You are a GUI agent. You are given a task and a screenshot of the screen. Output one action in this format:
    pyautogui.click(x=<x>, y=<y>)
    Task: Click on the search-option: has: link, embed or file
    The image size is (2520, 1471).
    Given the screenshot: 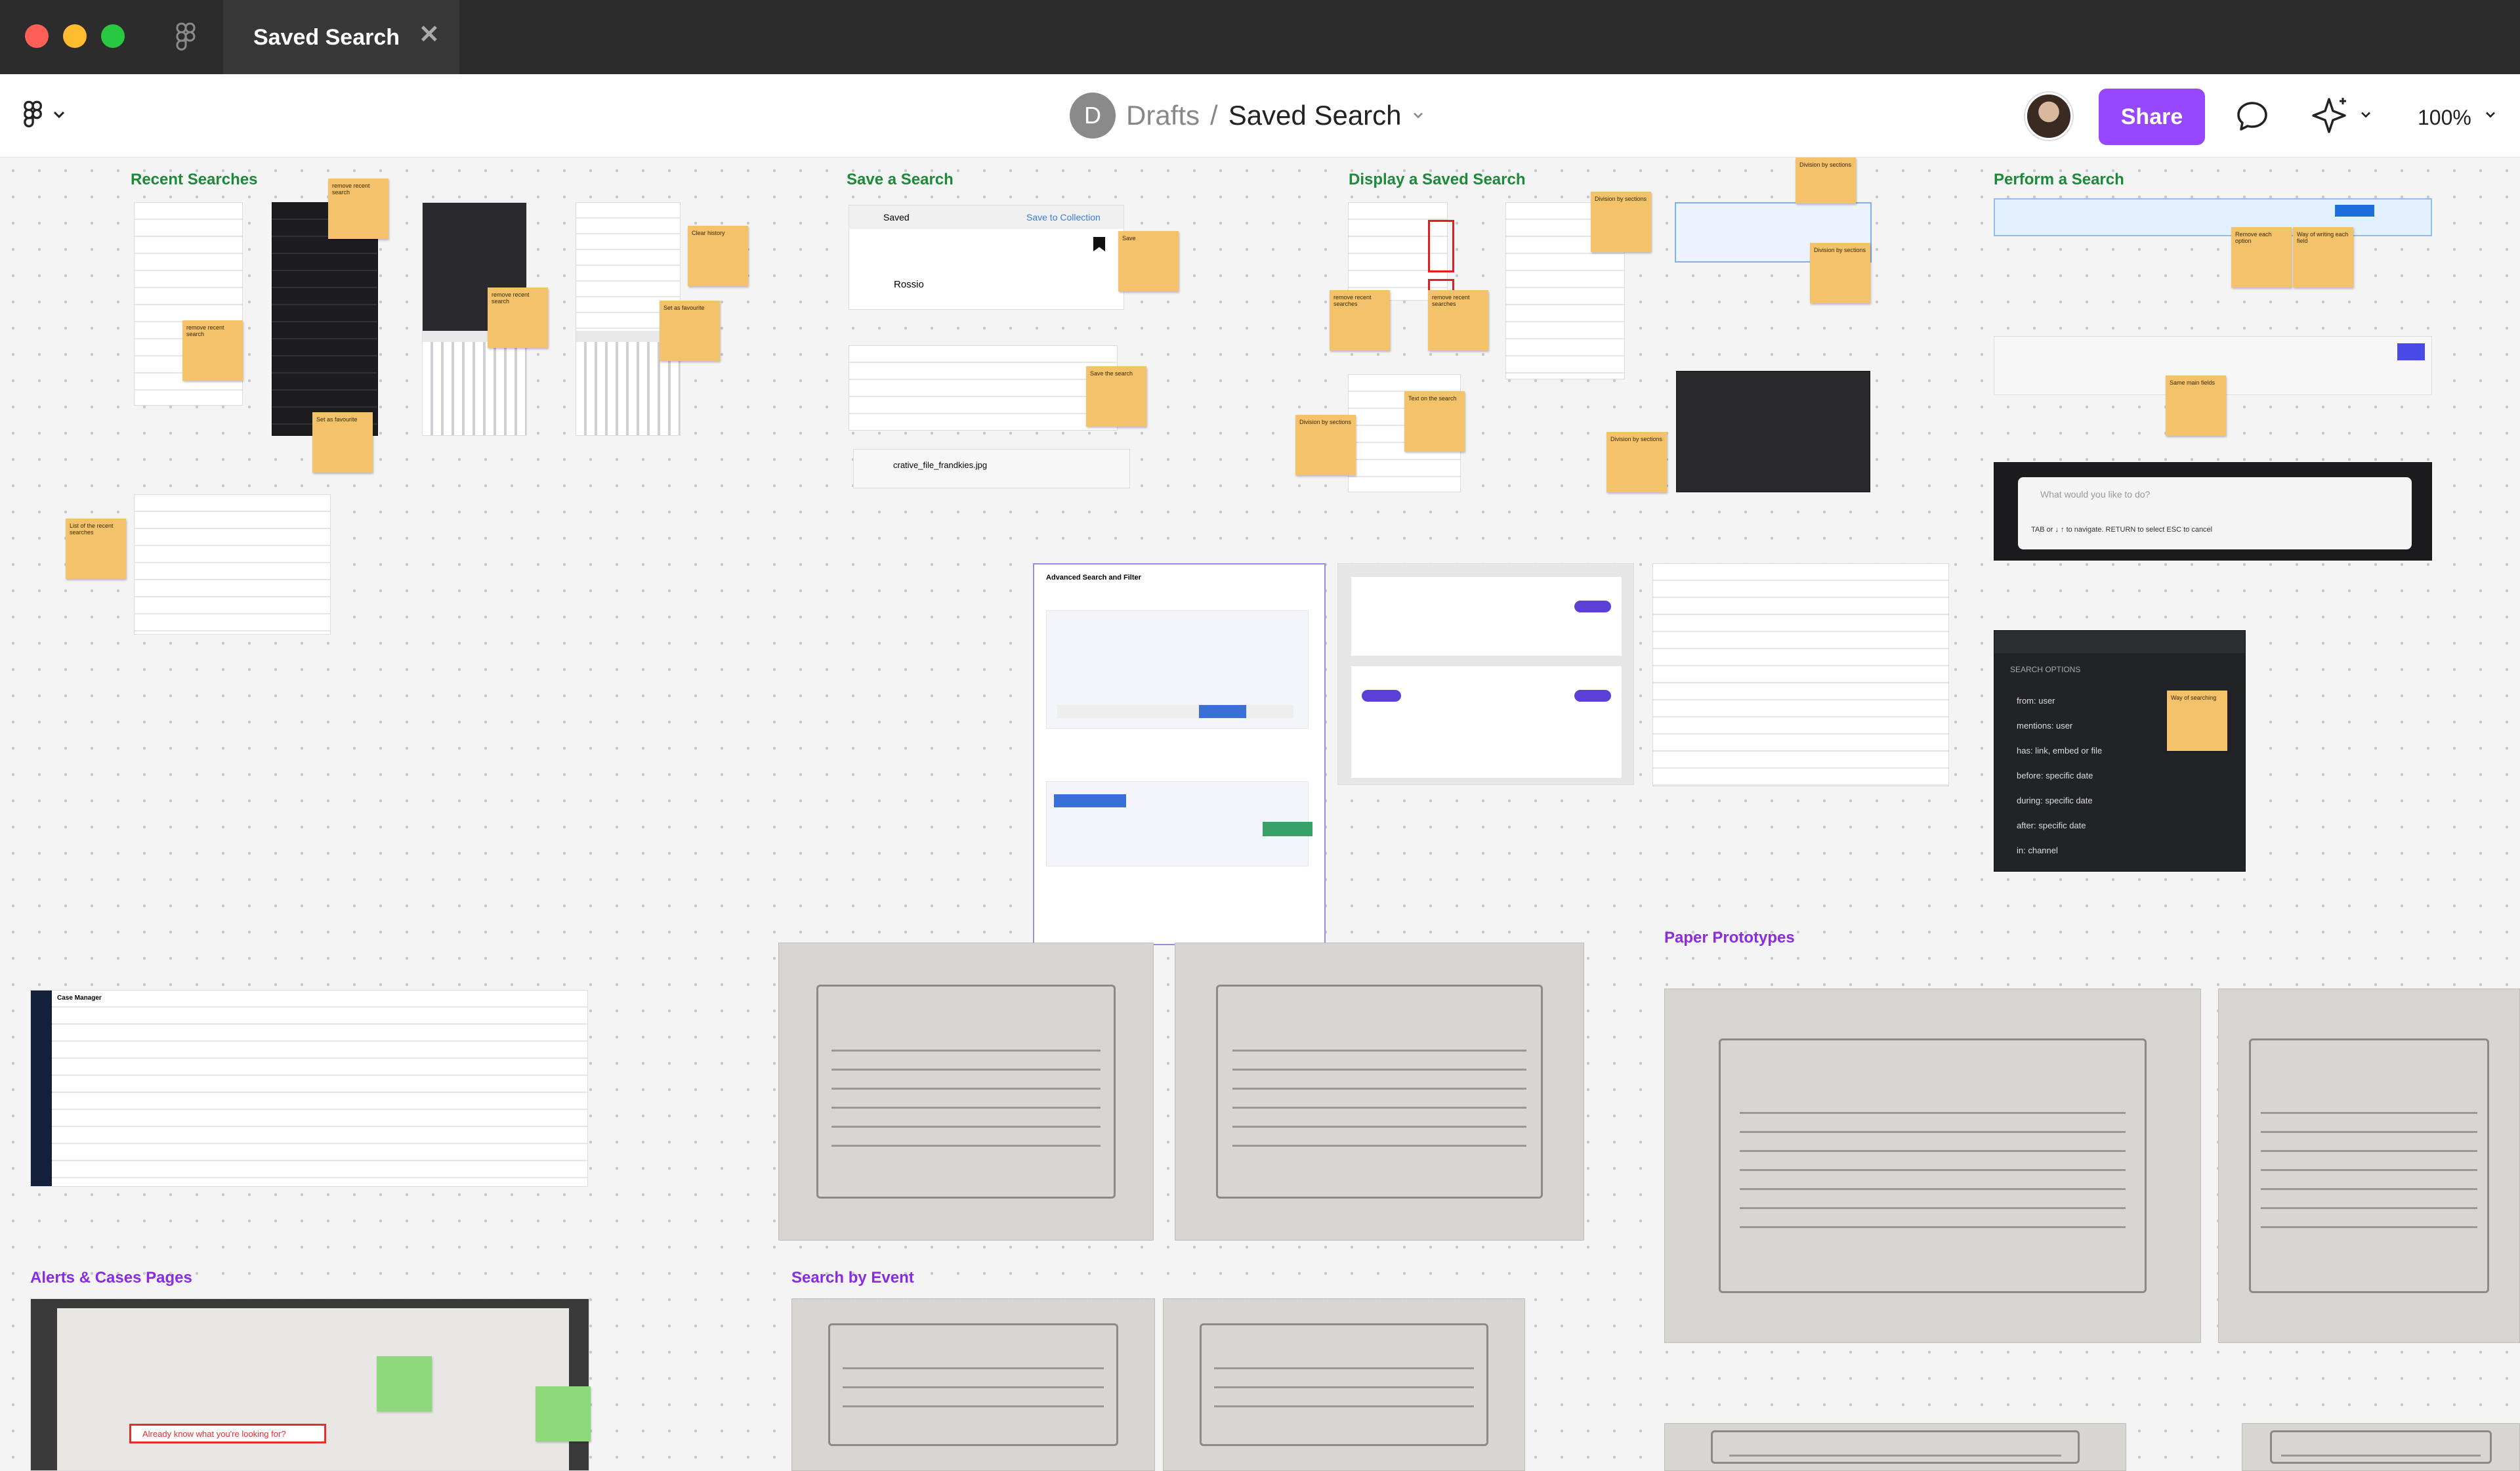 What is the action you would take?
    pyautogui.click(x=2059, y=751)
    